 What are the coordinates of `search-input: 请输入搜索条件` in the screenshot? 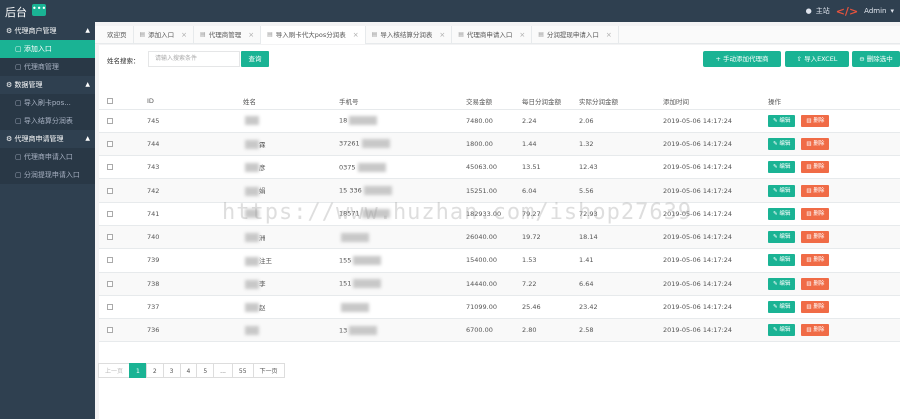 It's located at (194, 59).